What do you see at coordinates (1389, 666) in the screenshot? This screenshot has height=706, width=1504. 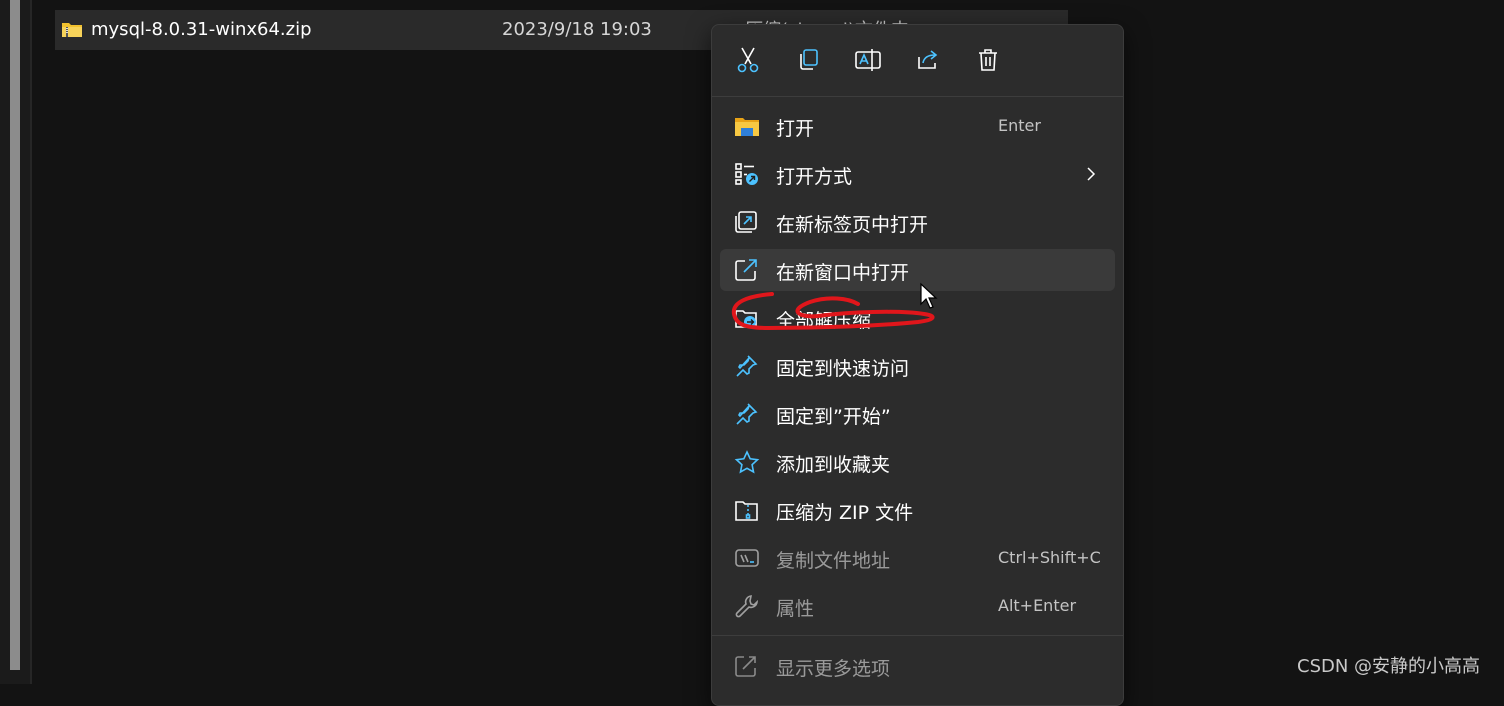 I see `watermark: CSDN @安静的小高高` at bounding box center [1389, 666].